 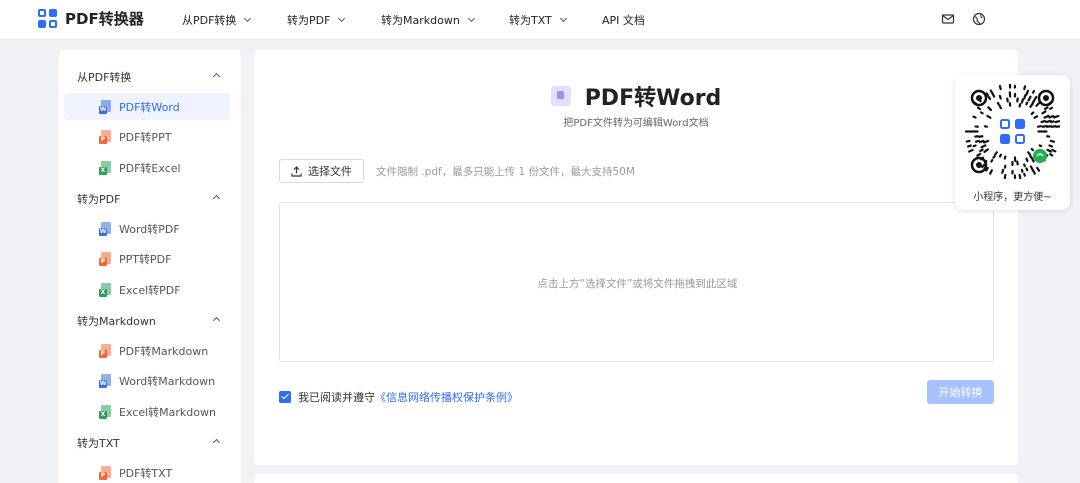 What do you see at coordinates (149, 229) in the screenshot?
I see `sidebar-item-label: Word转PDF` at bounding box center [149, 229].